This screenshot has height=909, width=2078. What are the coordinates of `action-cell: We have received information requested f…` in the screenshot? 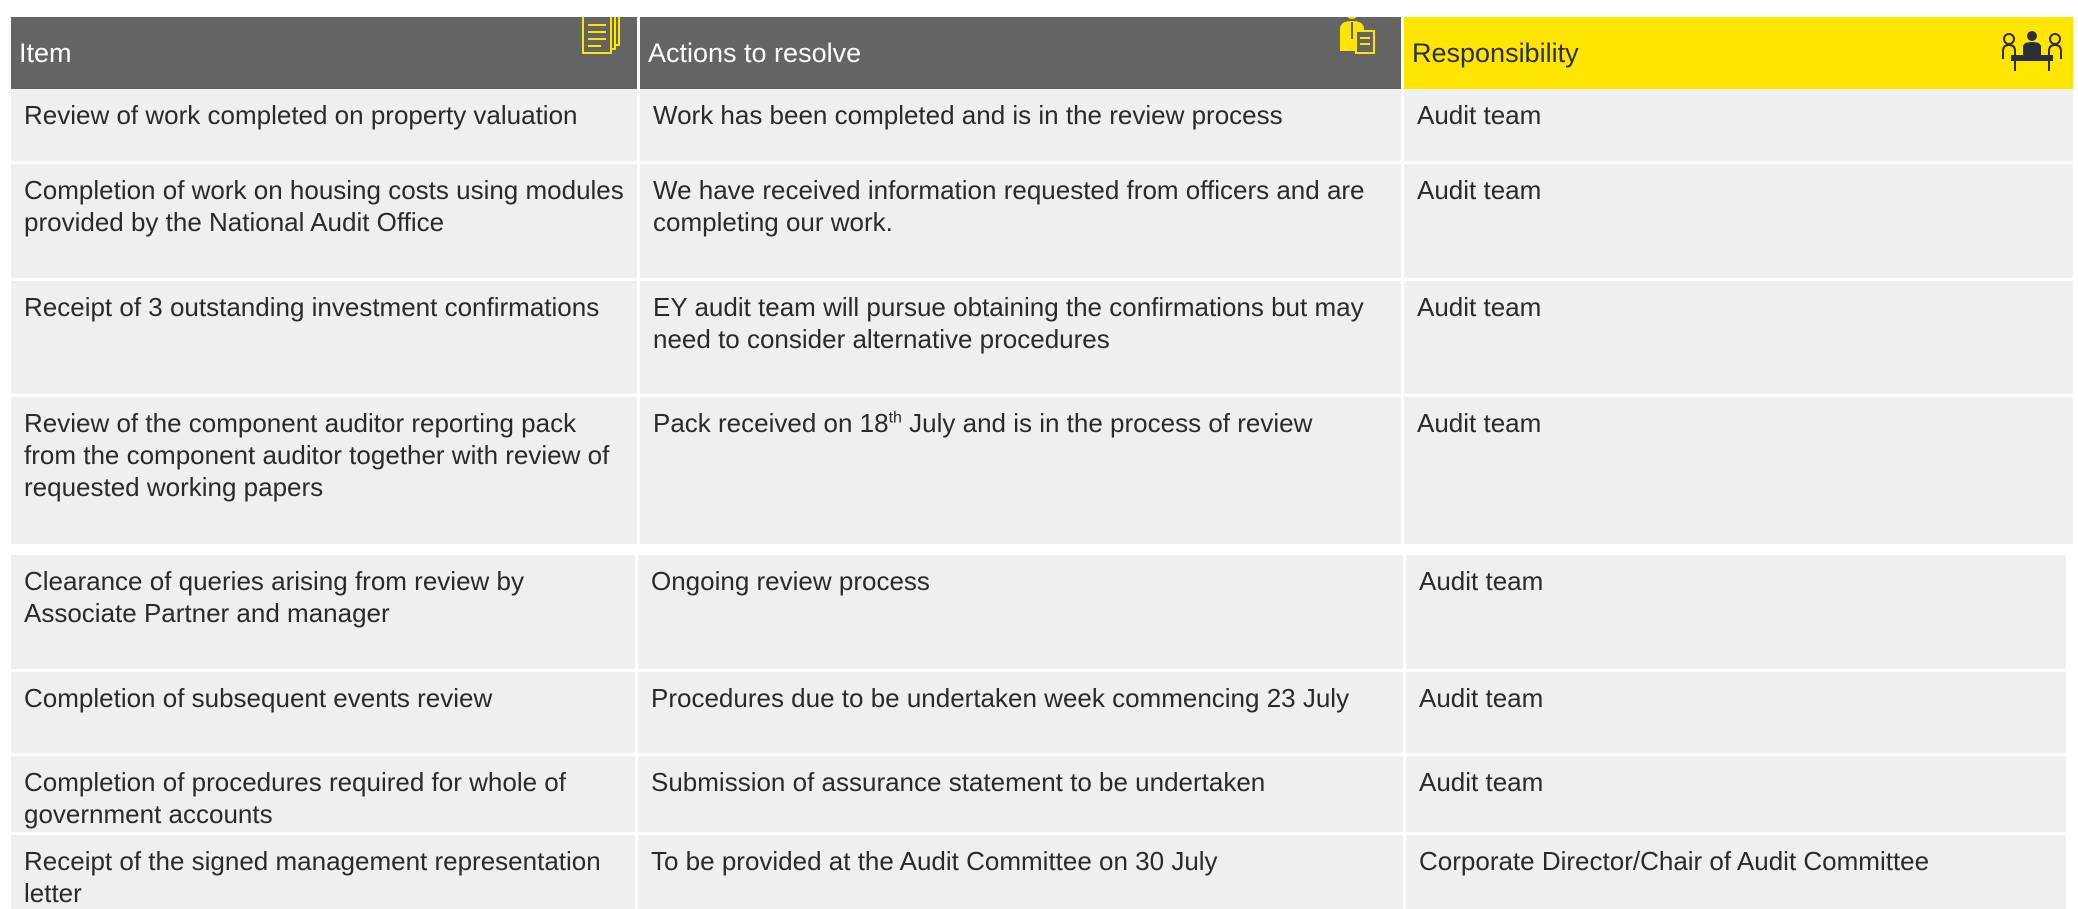 It's located at (1022, 222).